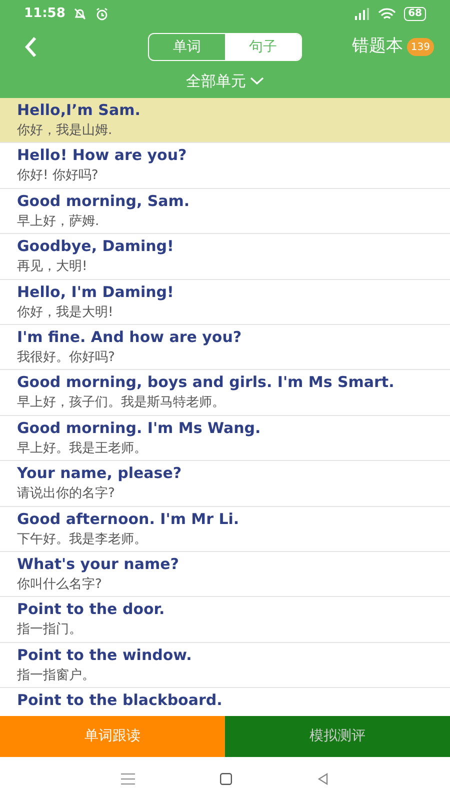 This screenshot has width=450, height=800. What do you see at coordinates (66, 494) in the screenshot?
I see `chinese-translation: 请说出你的名字?` at bounding box center [66, 494].